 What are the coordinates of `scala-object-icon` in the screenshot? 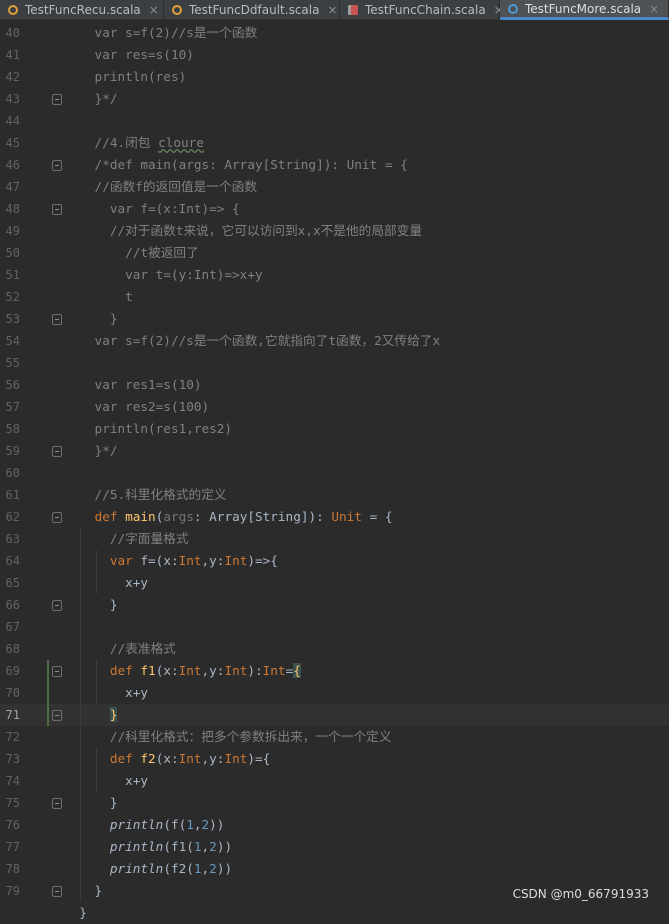 It's located at (177, 10).